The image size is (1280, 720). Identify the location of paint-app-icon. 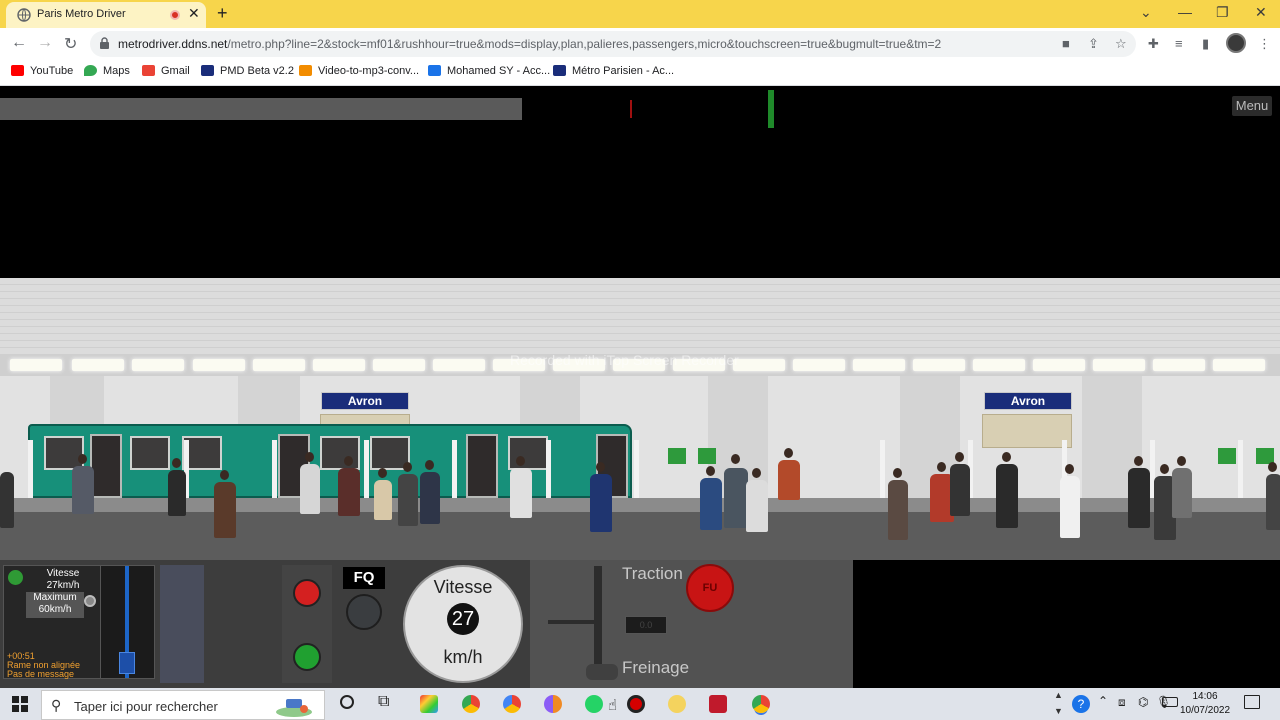
(429, 704).